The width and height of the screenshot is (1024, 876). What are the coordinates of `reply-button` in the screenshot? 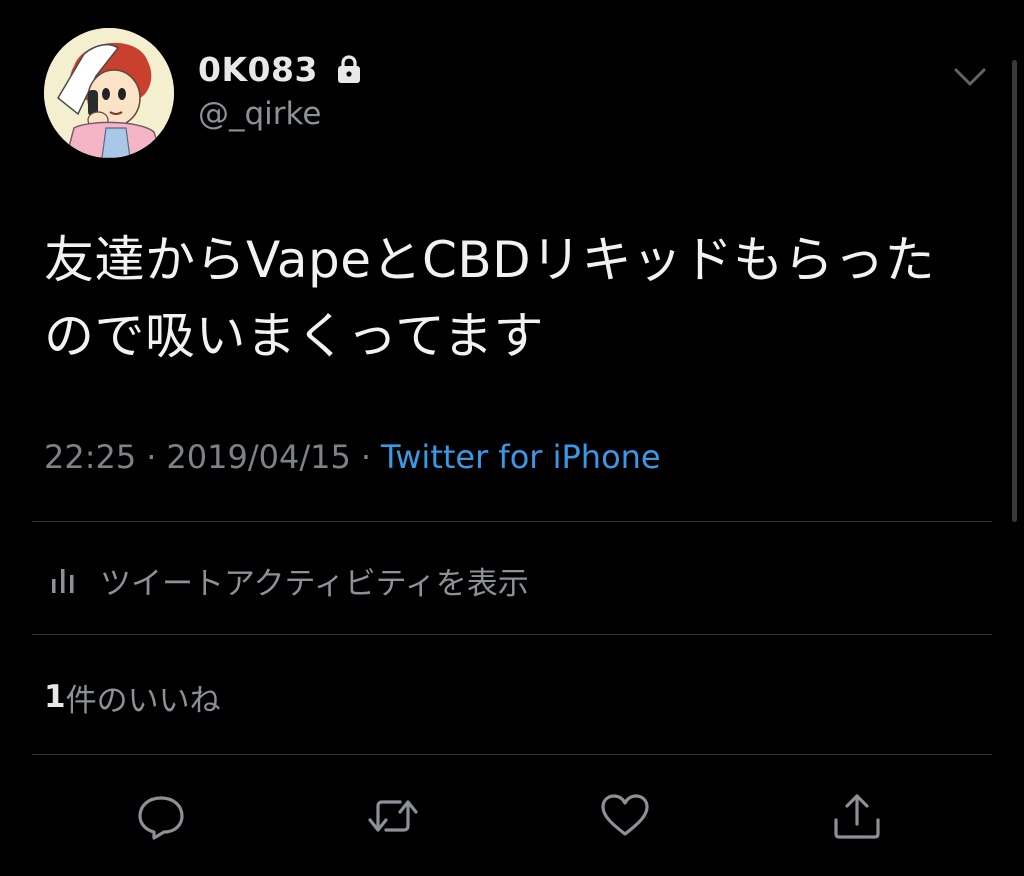 It's located at (161, 816).